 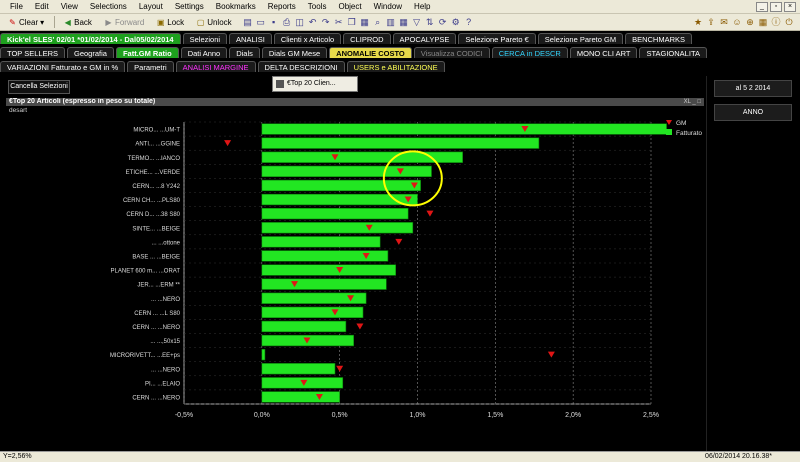 I want to click on tab-cliprod: CLIPROD, so click(x=367, y=38).